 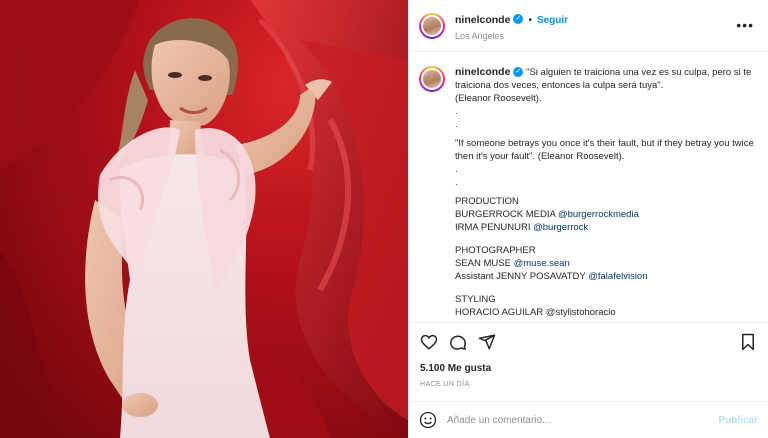 What do you see at coordinates (429, 342) in the screenshot?
I see `heart-icon` at bounding box center [429, 342].